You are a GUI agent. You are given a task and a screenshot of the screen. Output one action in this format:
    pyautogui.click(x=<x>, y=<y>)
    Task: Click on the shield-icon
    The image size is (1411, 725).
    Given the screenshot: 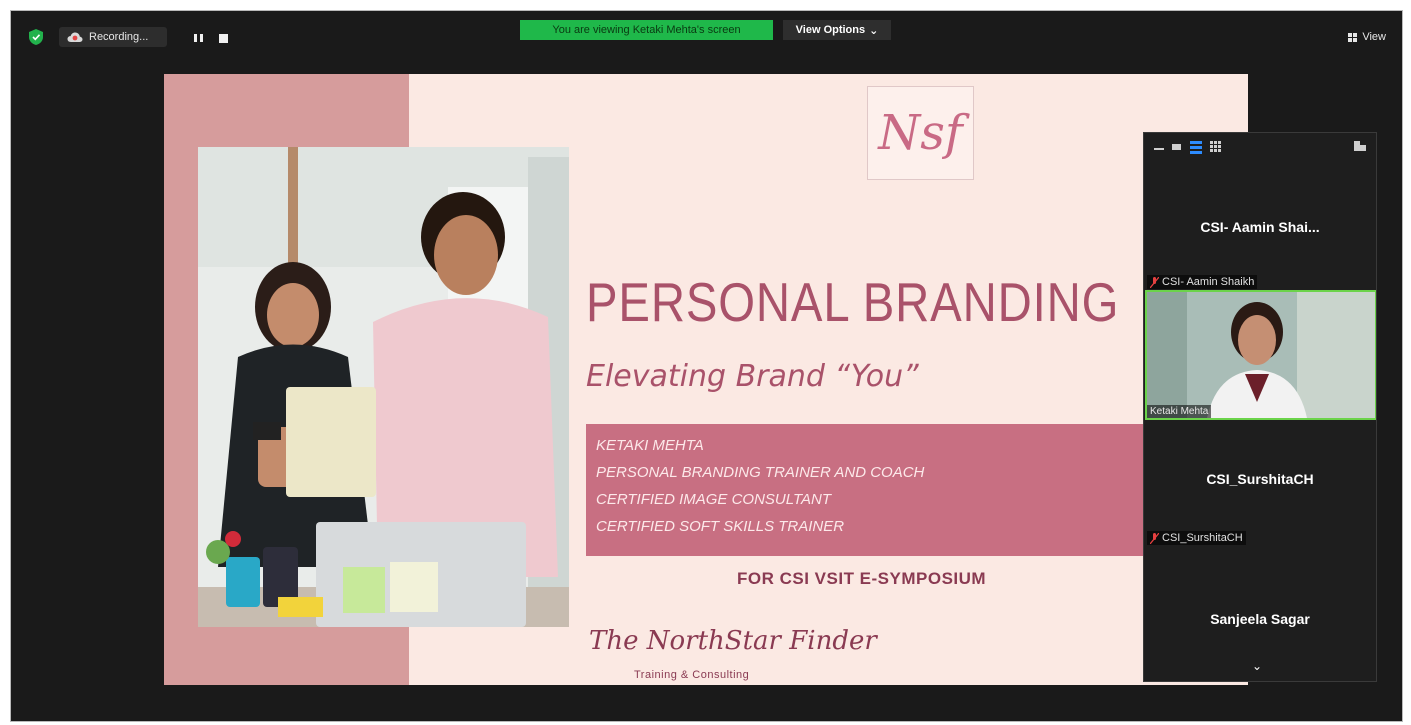 What is the action you would take?
    pyautogui.click(x=36, y=37)
    